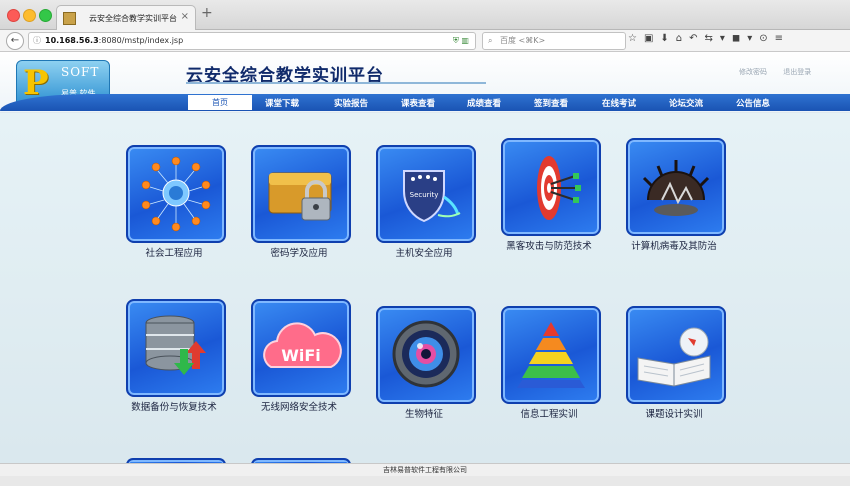  What do you see at coordinates (523, 40) in the screenshot?
I see `search-placeholder: 百度 <⌘K>` at bounding box center [523, 40].